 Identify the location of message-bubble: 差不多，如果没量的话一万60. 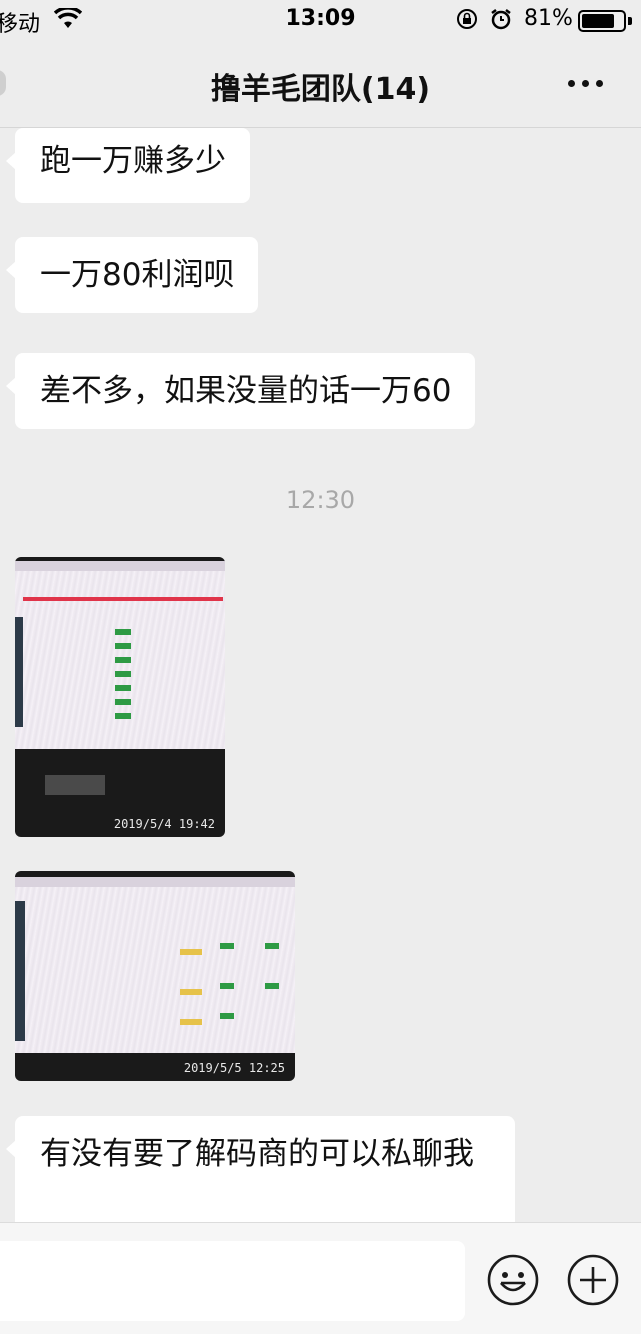
(240, 391).